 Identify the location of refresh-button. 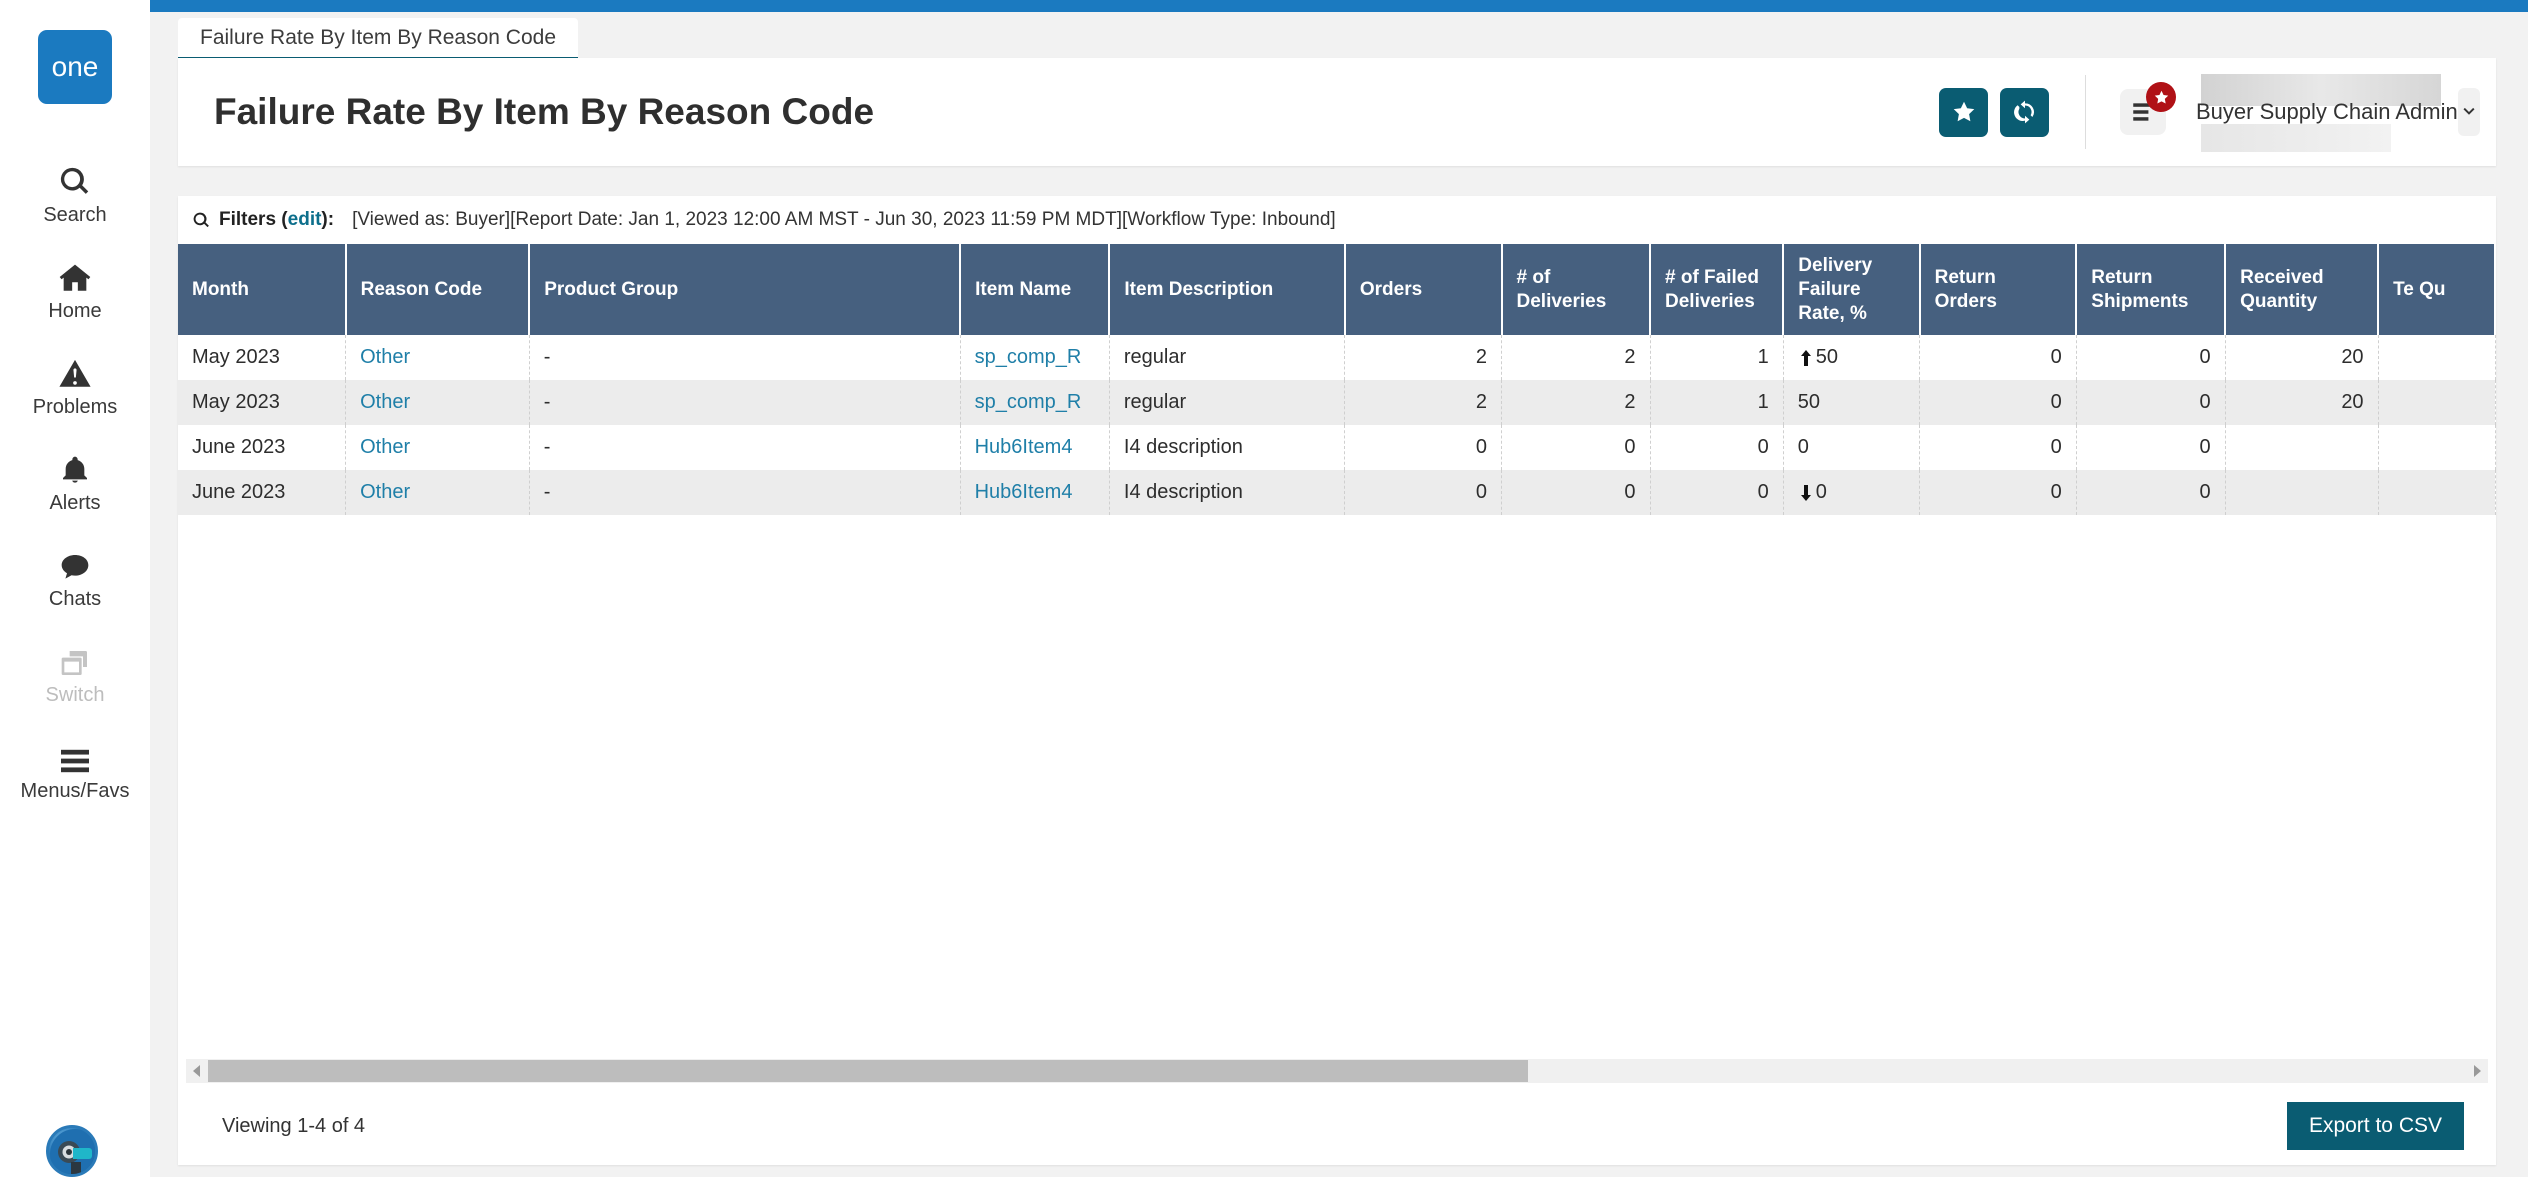
(2024, 112).